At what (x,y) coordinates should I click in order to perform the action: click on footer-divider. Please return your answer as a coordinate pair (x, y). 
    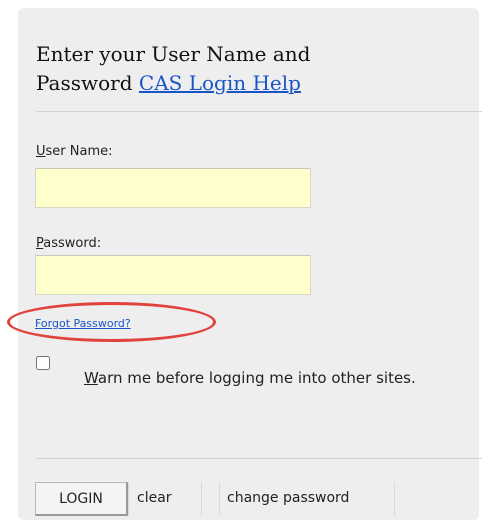
    Looking at the image, I should click on (259, 458).